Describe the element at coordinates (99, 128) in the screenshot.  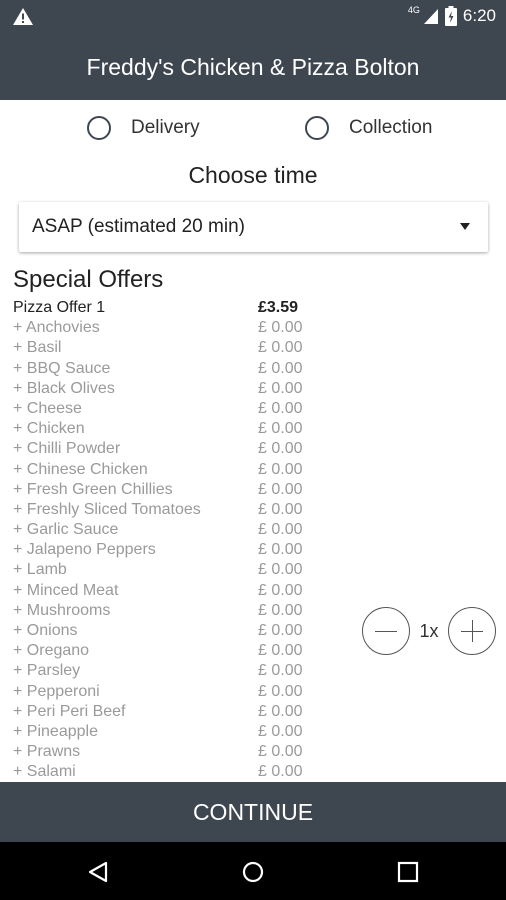
I see `delivery-radio` at that location.